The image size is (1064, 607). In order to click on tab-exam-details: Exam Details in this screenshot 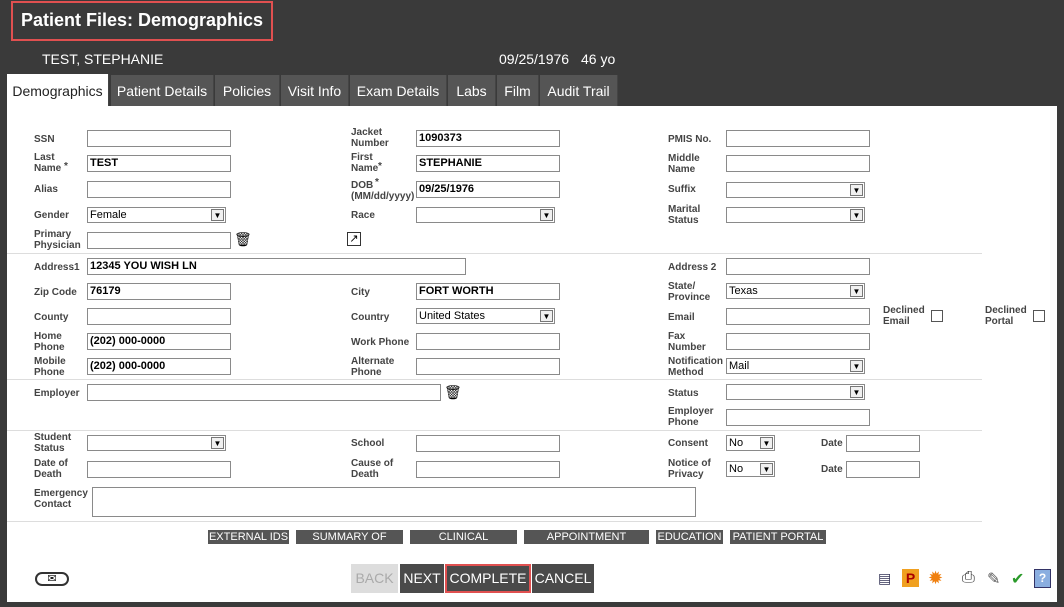, I will do `click(398, 90)`.